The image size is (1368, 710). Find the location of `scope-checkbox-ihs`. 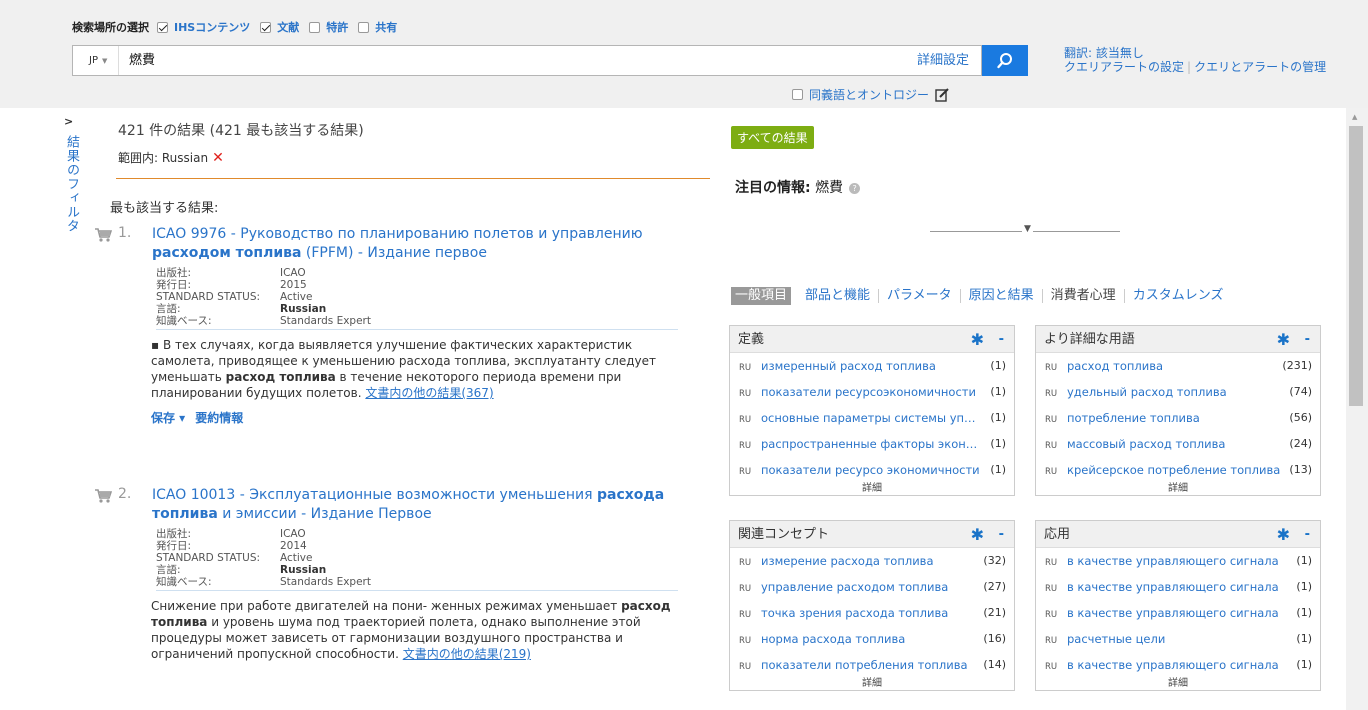

scope-checkbox-ihs is located at coordinates (162, 27).